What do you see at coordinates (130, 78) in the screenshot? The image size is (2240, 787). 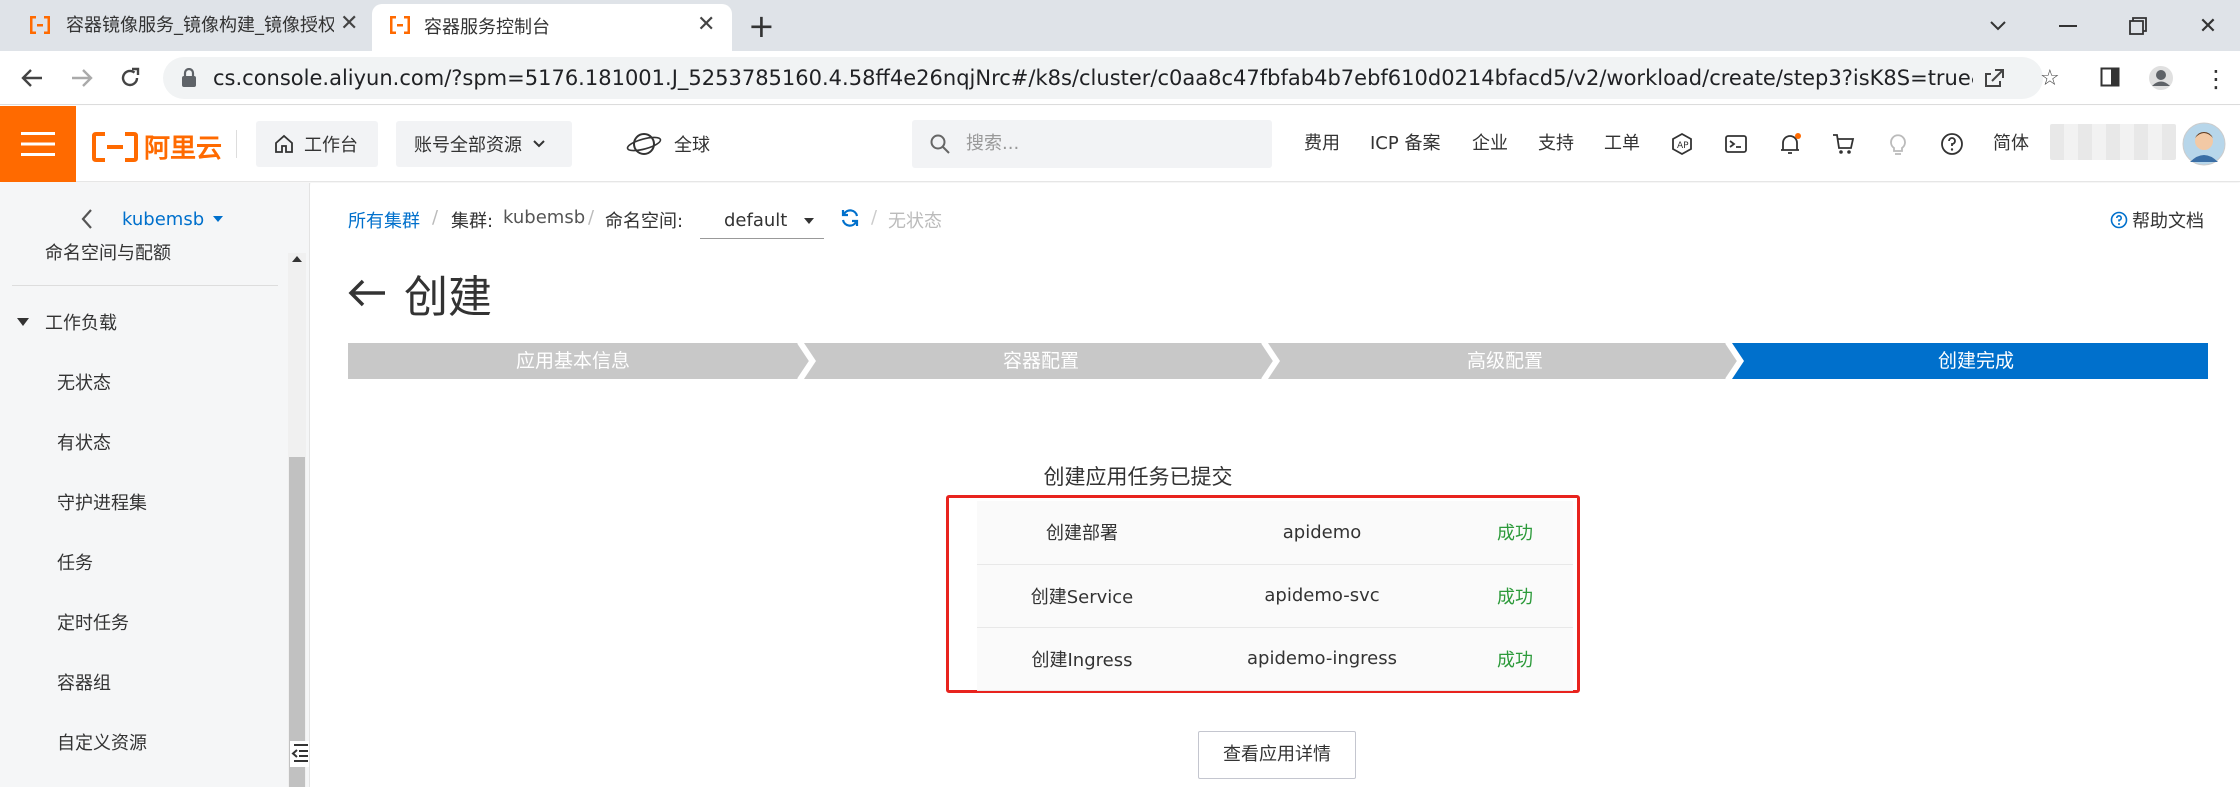 I see `reload-icon` at bounding box center [130, 78].